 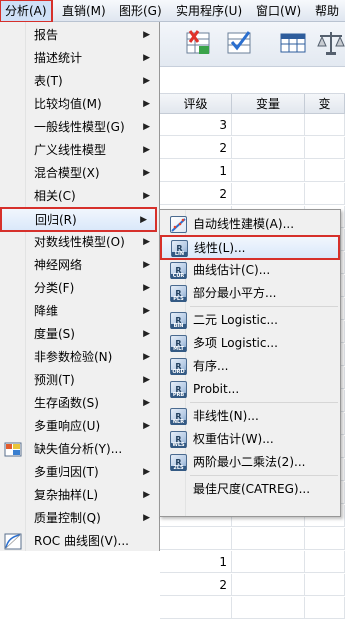 I want to click on menu-direct-marketing: 直销(M), so click(x=84, y=11).